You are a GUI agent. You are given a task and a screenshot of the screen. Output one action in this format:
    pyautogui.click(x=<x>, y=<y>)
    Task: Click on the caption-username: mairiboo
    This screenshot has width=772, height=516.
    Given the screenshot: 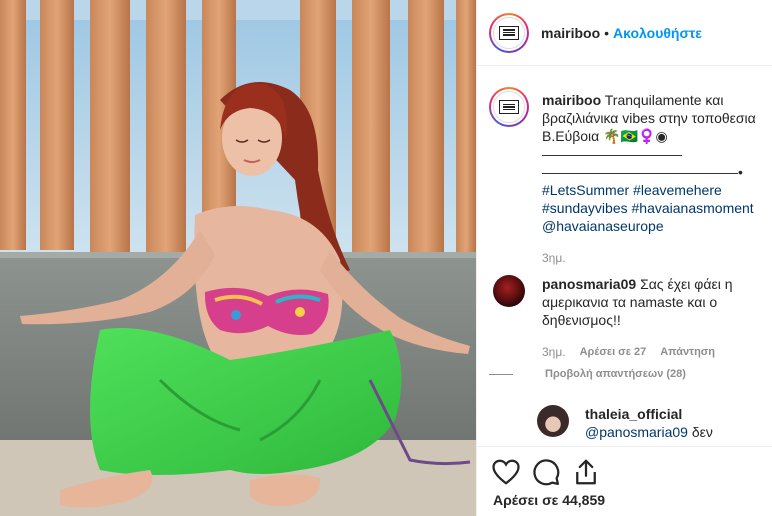 What is the action you would take?
    pyautogui.click(x=571, y=100)
    